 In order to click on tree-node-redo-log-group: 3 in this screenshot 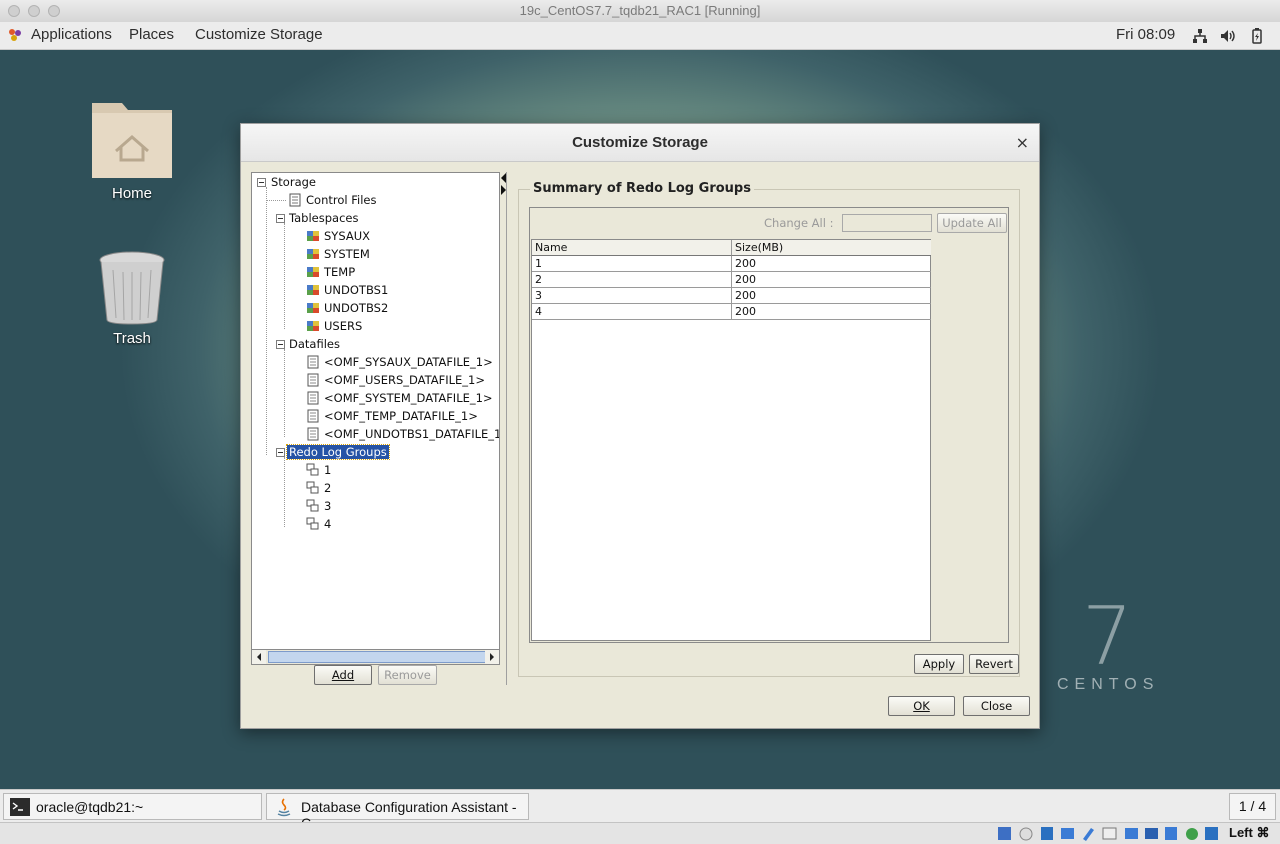, I will do `click(327, 506)`.